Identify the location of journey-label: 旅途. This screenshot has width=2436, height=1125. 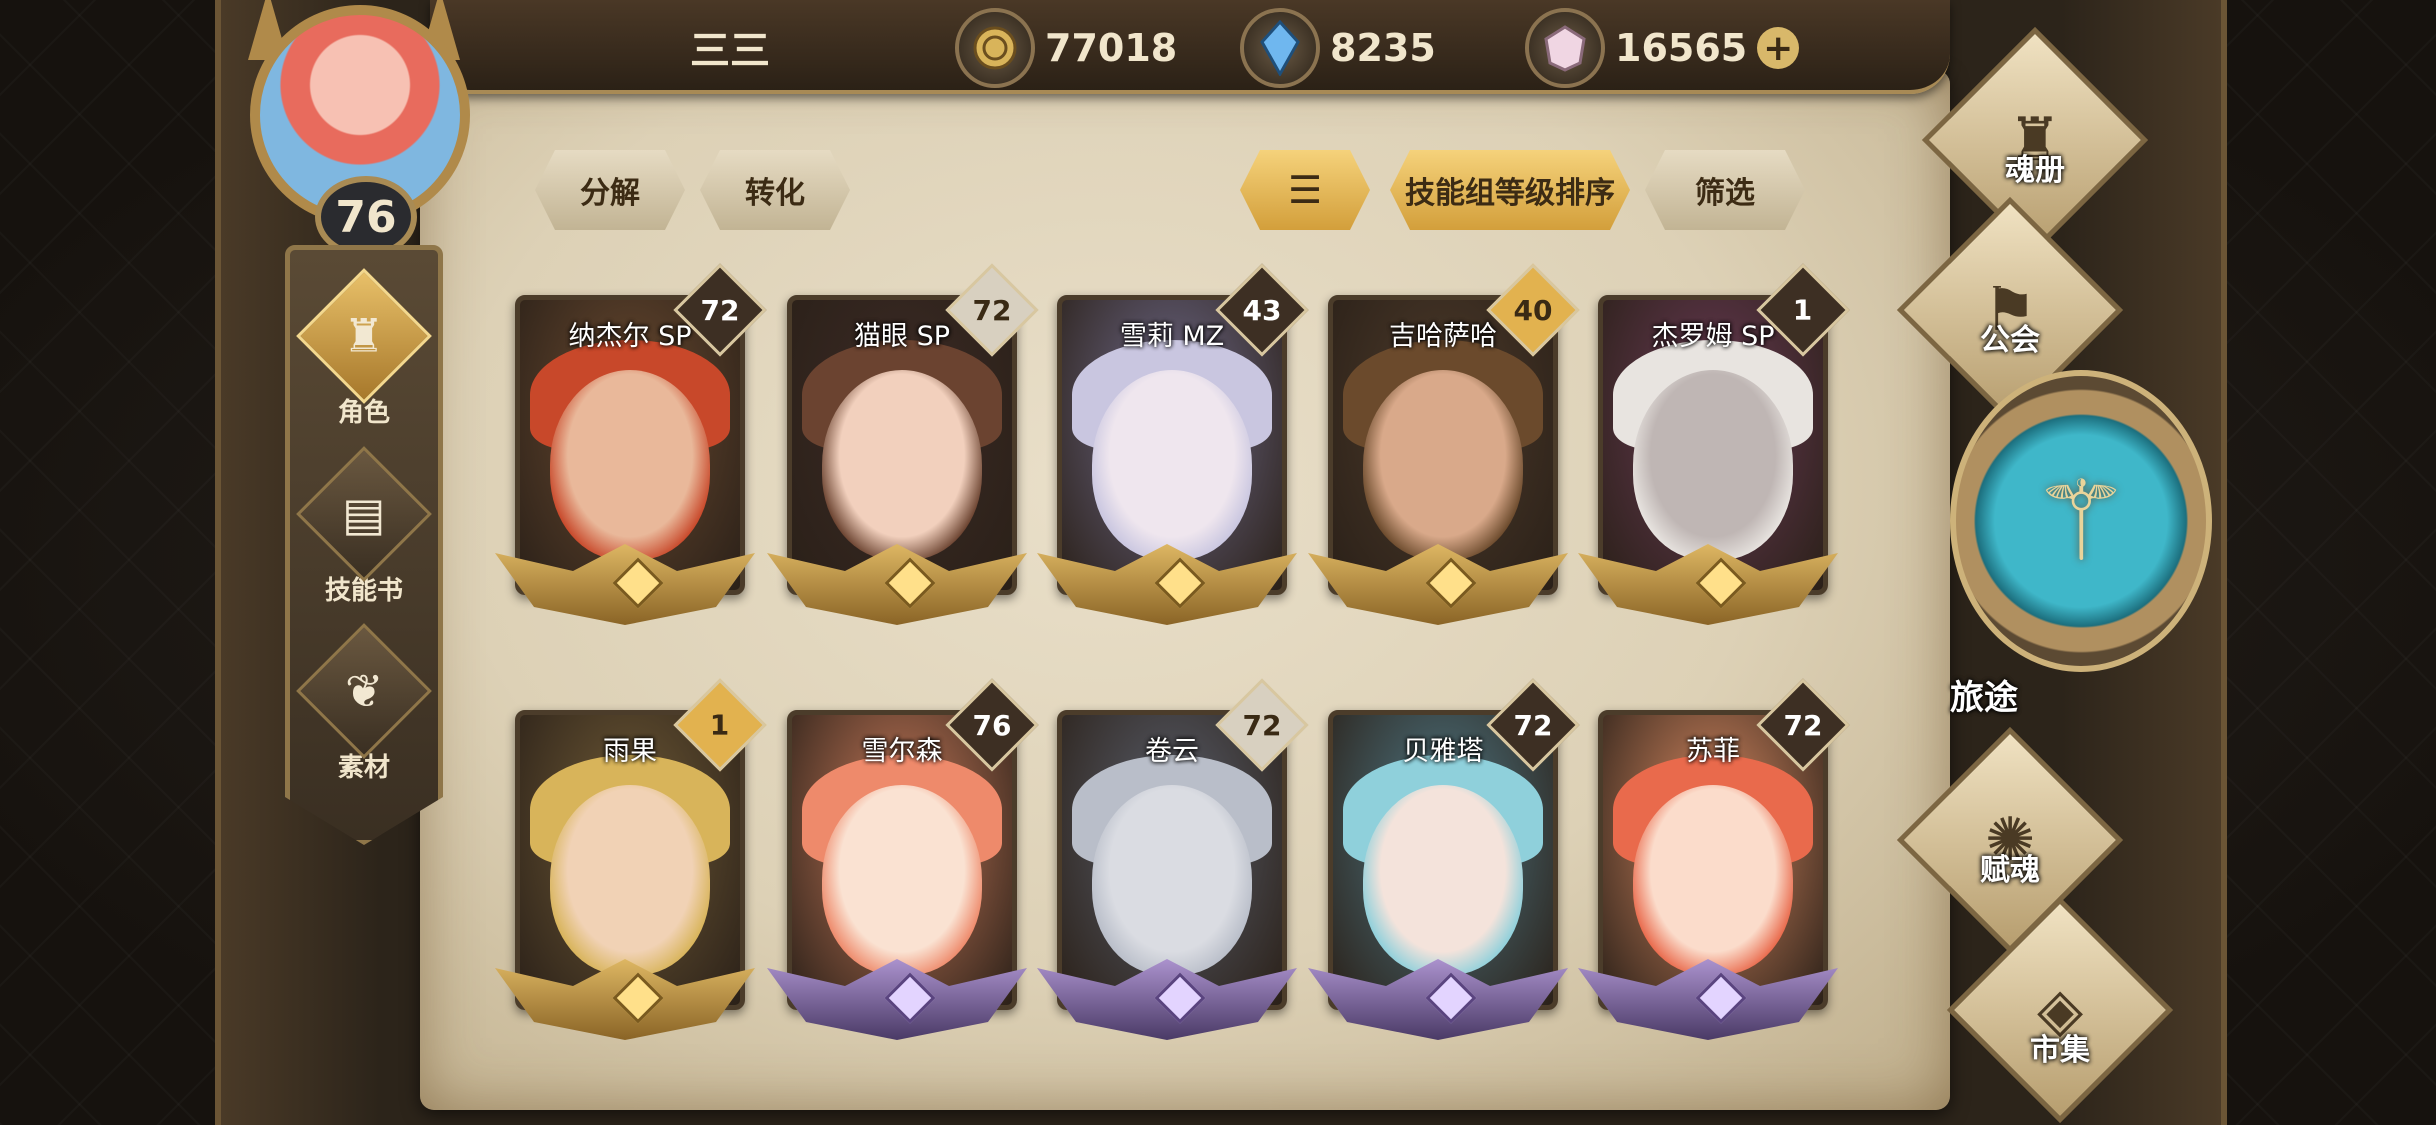
(1984, 698).